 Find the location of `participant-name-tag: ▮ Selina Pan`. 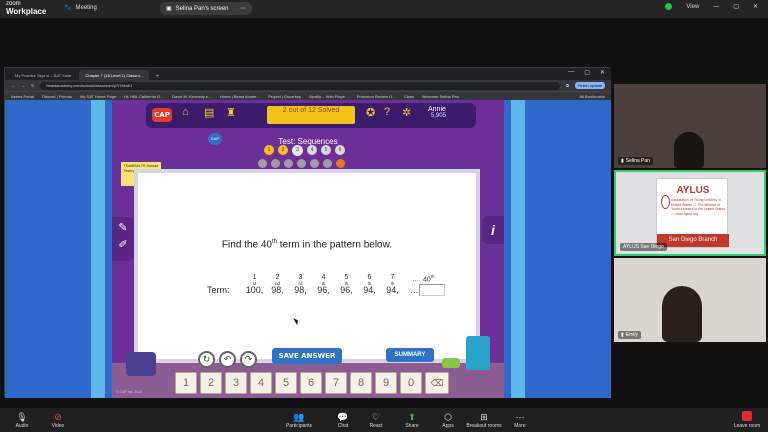

participant-name-tag: ▮ Selina Pan is located at coordinates (635, 161).